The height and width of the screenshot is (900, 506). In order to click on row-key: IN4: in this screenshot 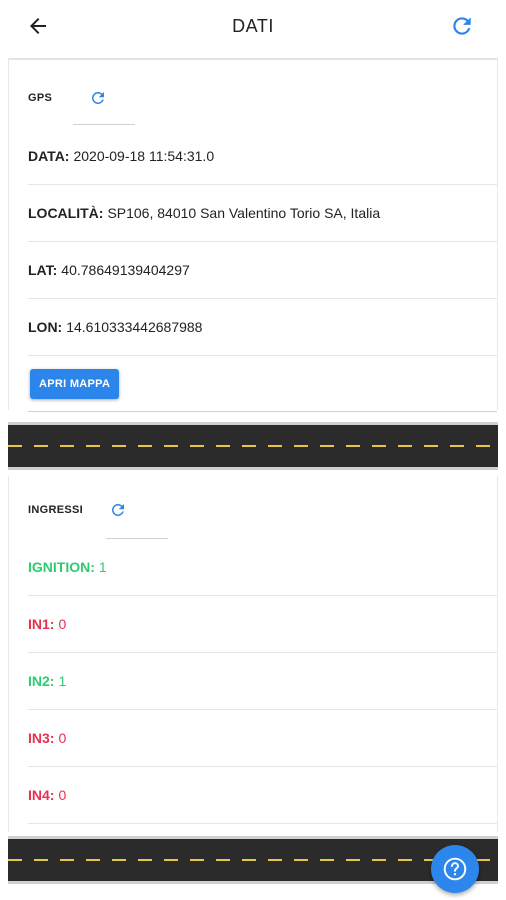, I will do `click(41, 795)`.